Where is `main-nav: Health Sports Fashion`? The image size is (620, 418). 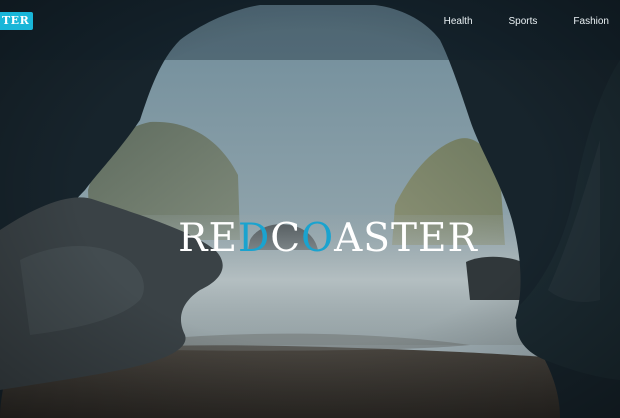 main-nav: Health Sports Fashion is located at coordinates (526, 22).